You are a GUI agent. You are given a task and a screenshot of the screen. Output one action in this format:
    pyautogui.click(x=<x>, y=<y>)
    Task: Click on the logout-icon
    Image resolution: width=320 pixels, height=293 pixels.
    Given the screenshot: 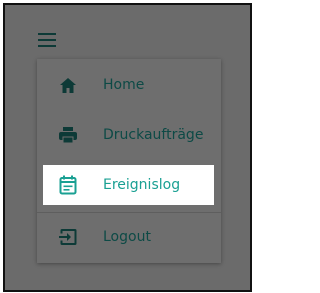 What is the action you would take?
    pyautogui.click(x=68, y=237)
    